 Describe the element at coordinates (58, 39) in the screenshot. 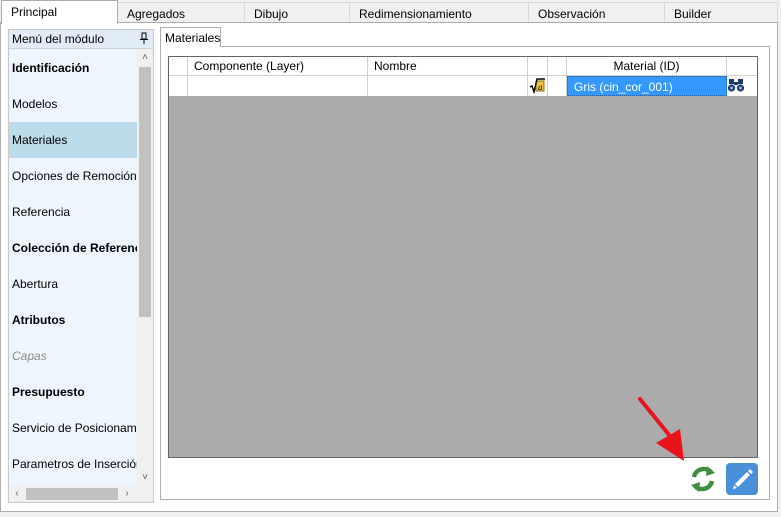

I see `module-menu-title: Menú del módulo` at that location.